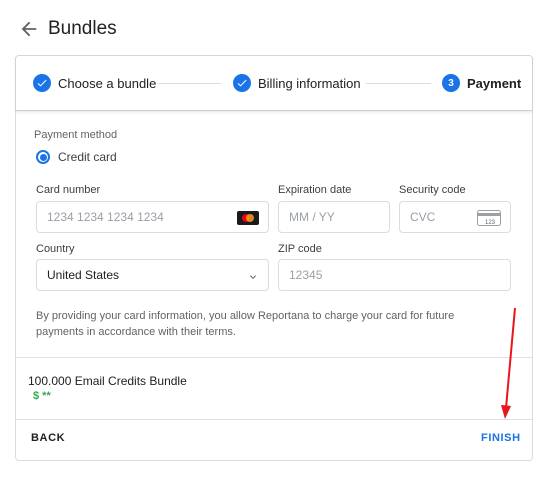 The height and width of the screenshot is (481, 557). I want to click on finish-button: FINISH, so click(501, 438).